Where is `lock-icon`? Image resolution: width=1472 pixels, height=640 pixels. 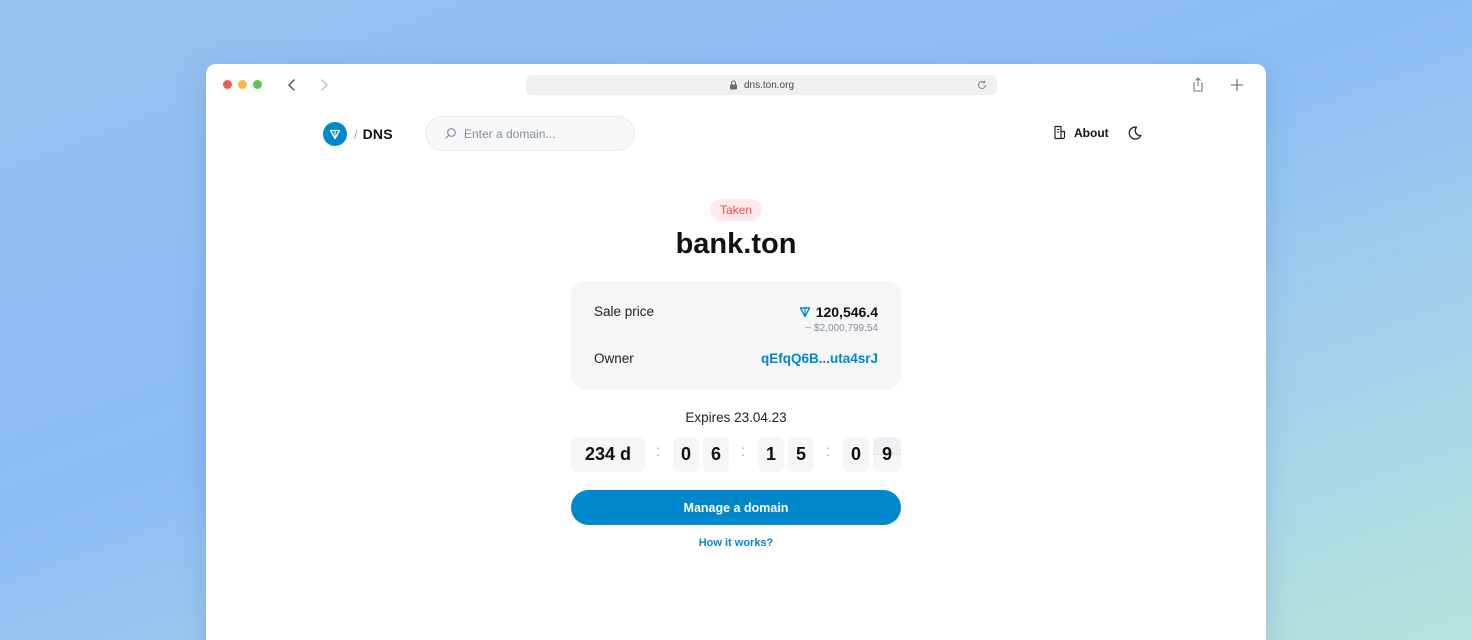 lock-icon is located at coordinates (733, 85).